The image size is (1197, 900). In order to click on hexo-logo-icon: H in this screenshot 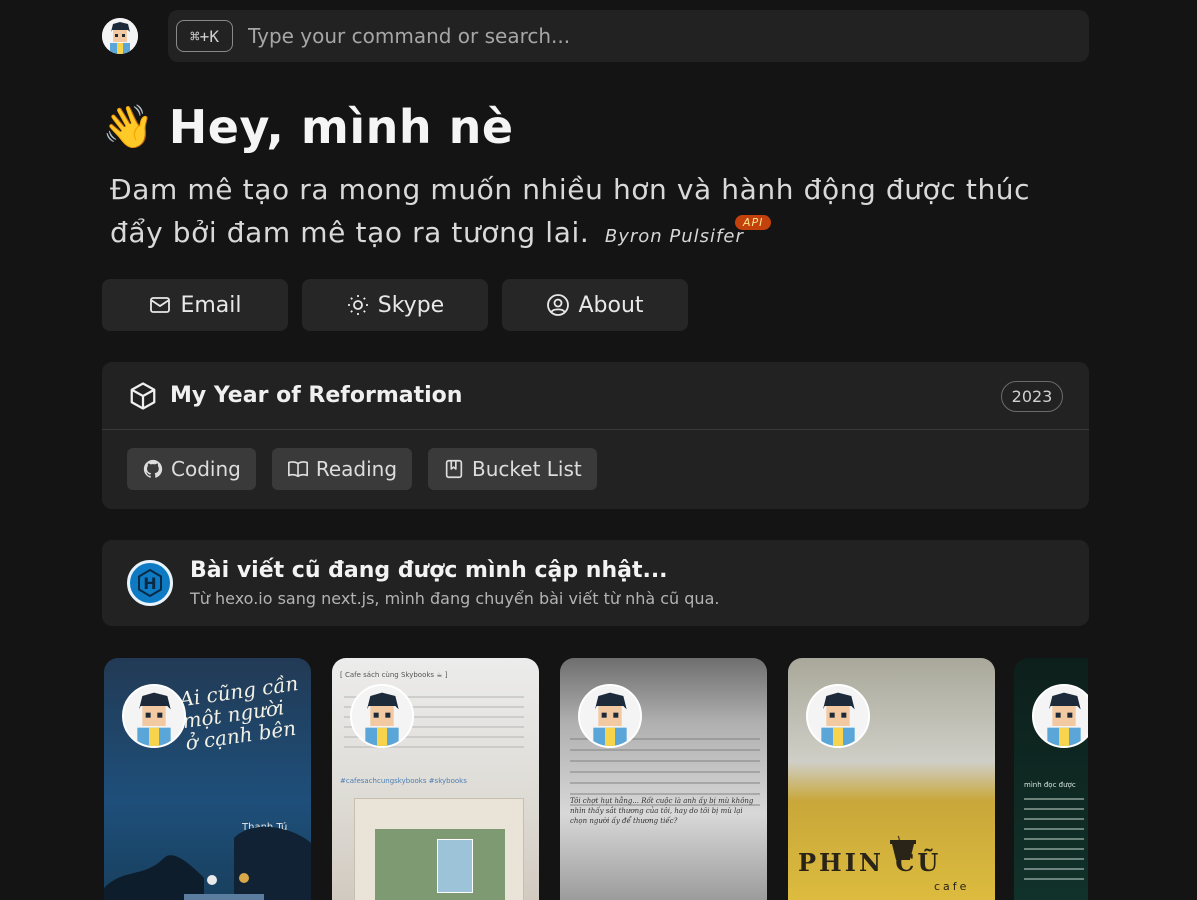, I will do `click(150, 583)`.